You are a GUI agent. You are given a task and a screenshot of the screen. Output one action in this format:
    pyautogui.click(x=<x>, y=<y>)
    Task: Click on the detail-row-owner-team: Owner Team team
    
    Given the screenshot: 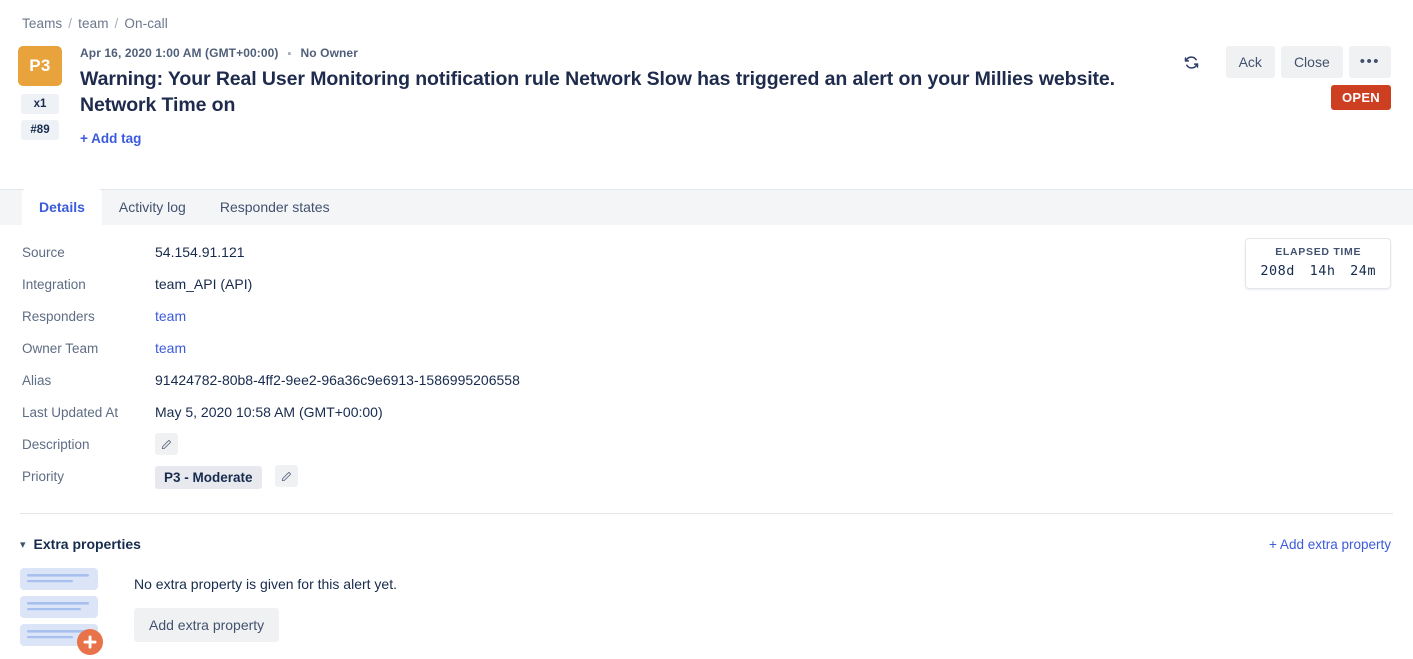 What is the action you would take?
    pyautogui.click(x=706, y=348)
    